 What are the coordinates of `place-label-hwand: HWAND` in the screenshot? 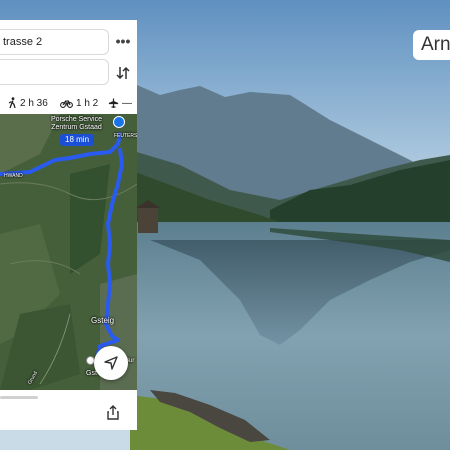 It's located at (13, 176).